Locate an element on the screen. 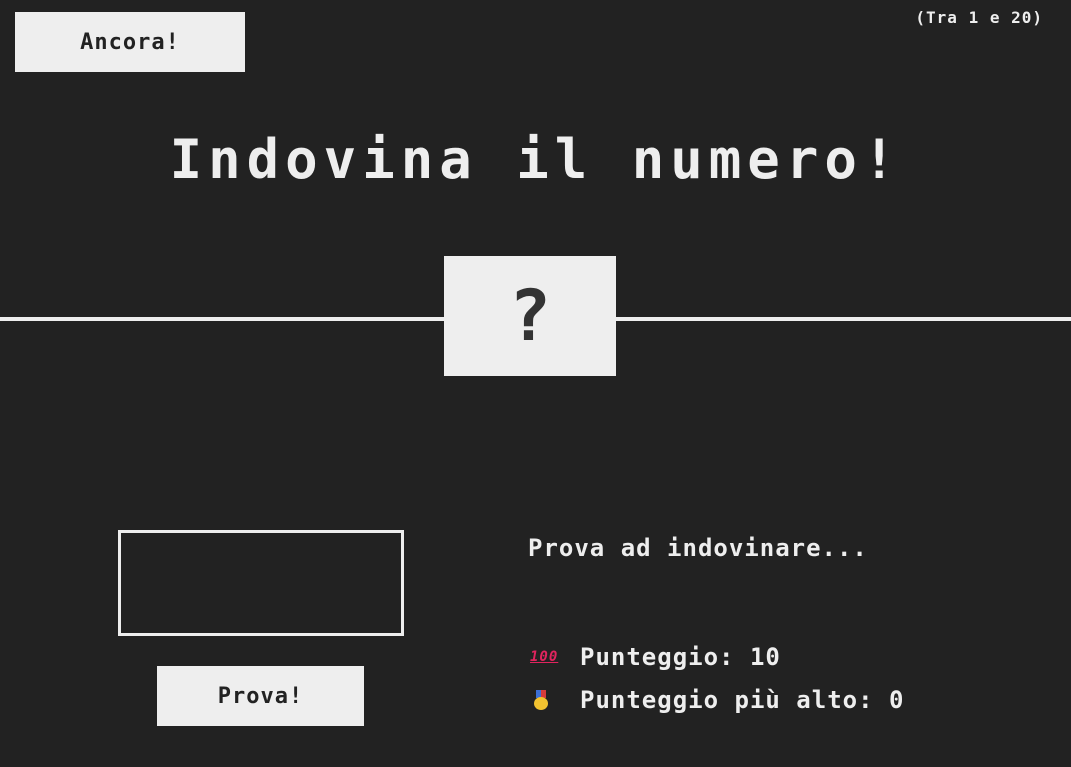 The height and width of the screenshot is (767, 1071). range-label: (Tra 1 e 20) is located at coordinates (979, 17).